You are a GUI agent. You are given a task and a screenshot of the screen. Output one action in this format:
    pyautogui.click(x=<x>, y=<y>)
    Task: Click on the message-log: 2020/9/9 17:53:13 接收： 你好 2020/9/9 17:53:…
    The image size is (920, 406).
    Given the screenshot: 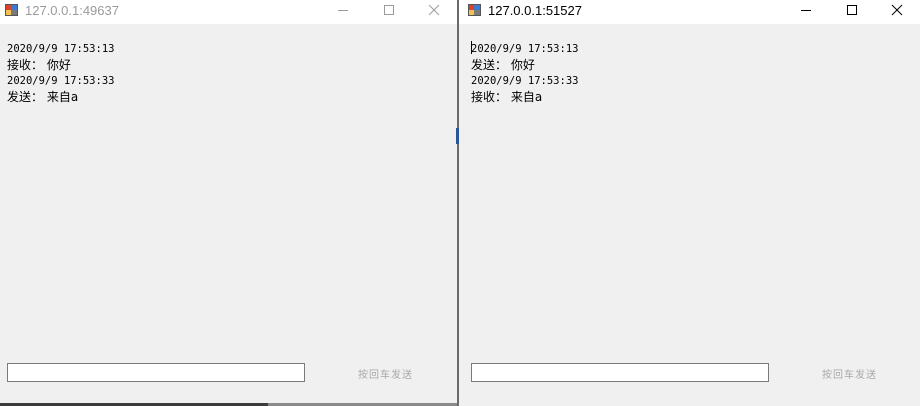 What is the action you would take?
    pyautogui.click(x=60, y=73)
    